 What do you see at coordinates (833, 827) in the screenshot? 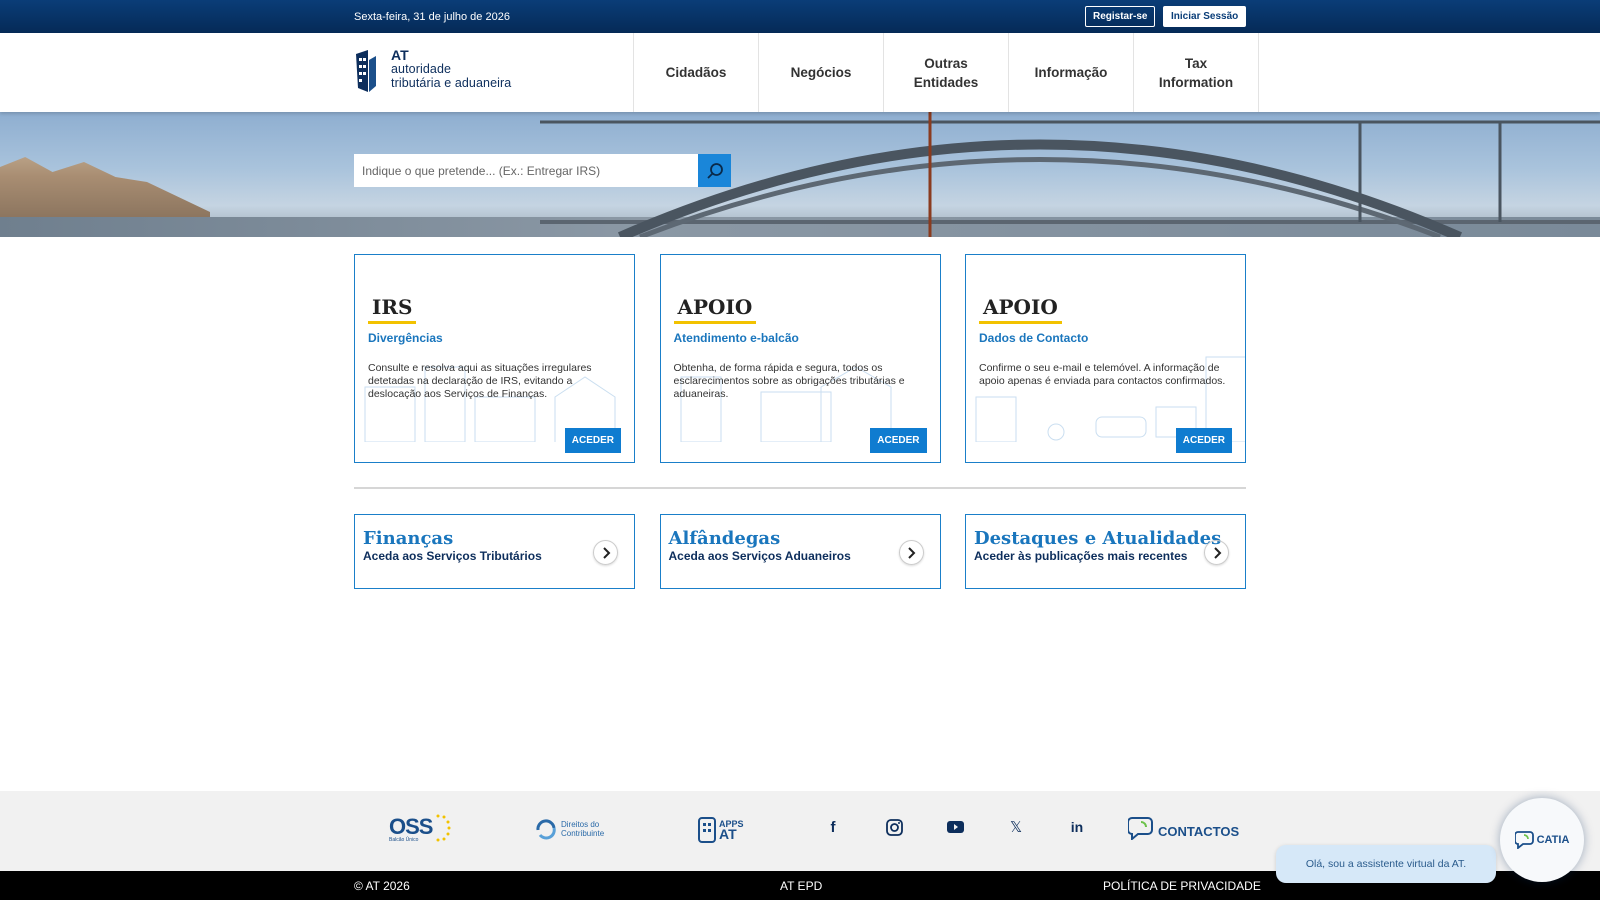
I see `facebook-icon: f` at bounding box center [833, 827].